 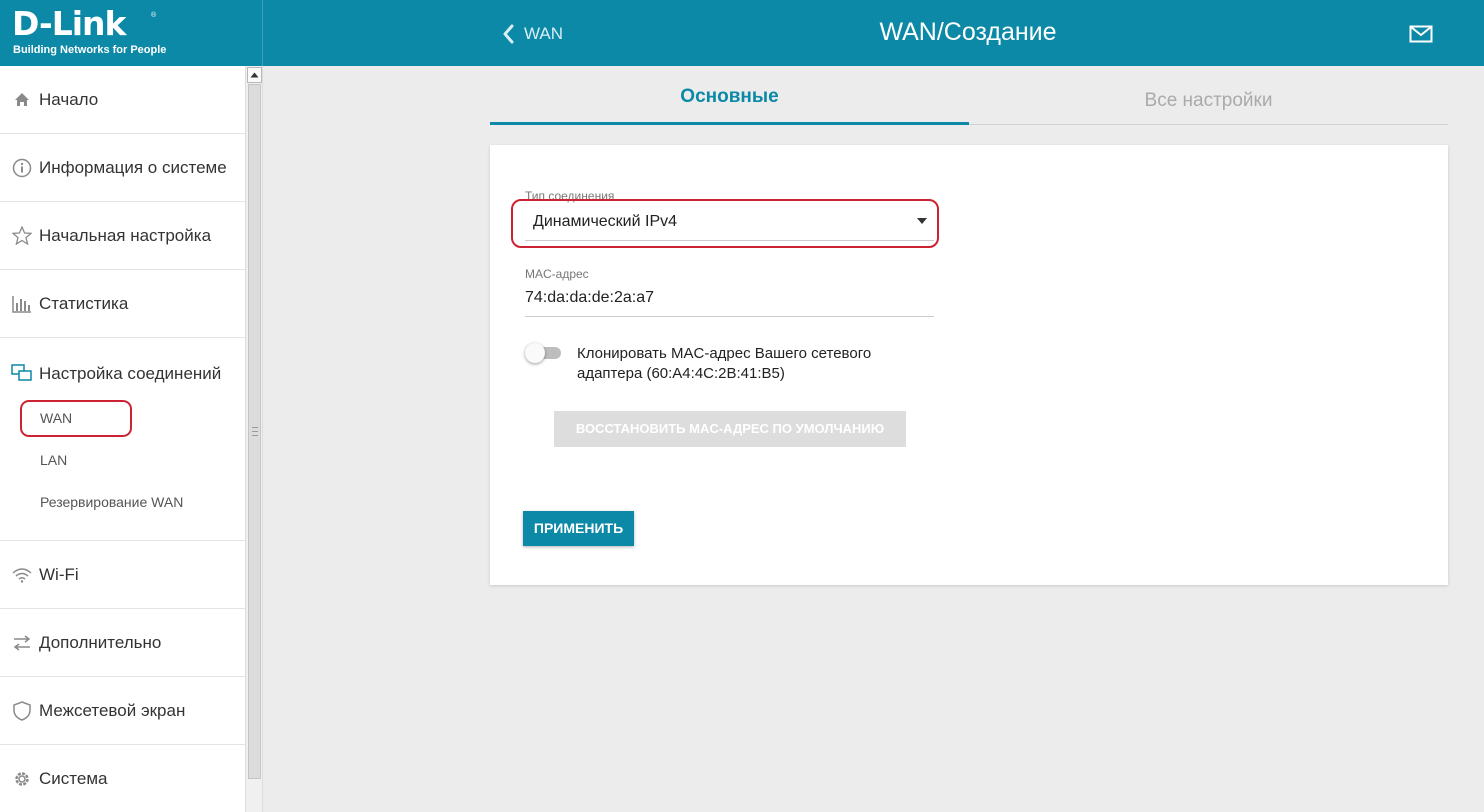 I want to click on sidebar-item-connections: Настройка соединений, so click(x=122, y=439).